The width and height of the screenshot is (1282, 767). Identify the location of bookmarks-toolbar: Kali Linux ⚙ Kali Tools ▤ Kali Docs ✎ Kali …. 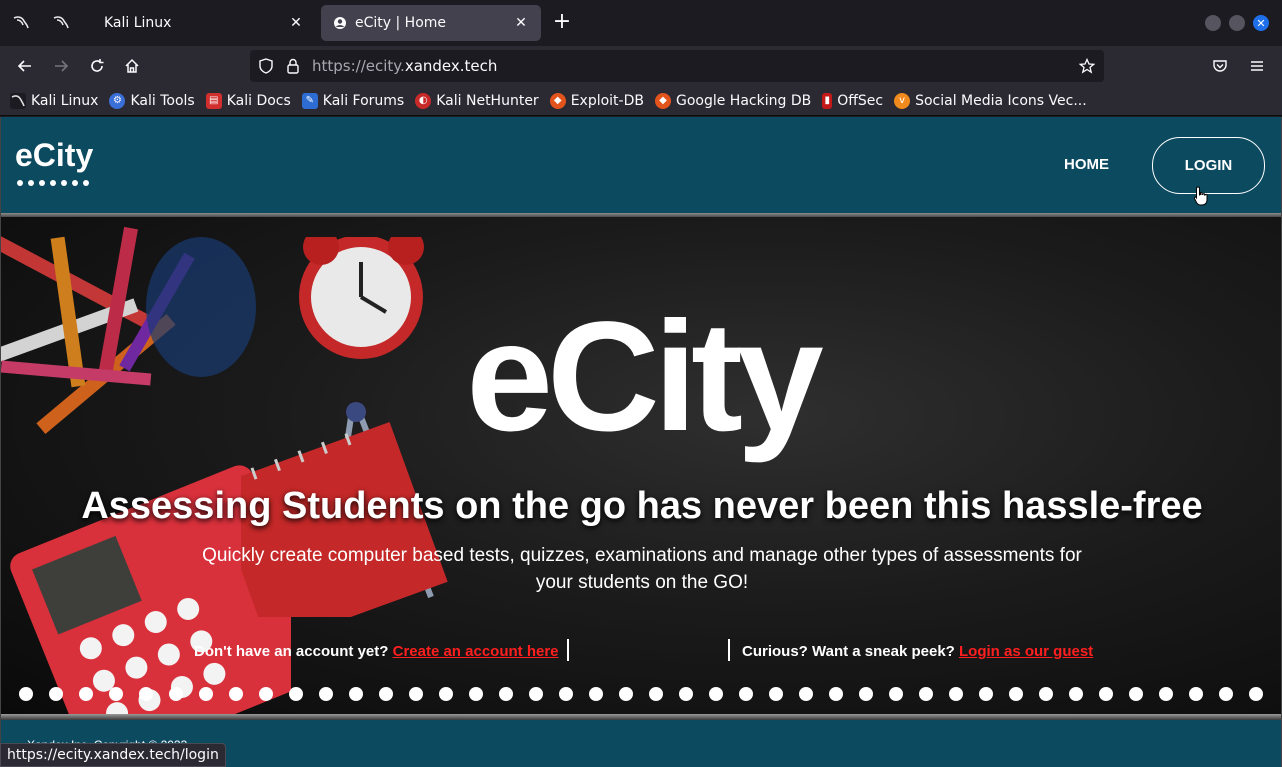
(641, 101).